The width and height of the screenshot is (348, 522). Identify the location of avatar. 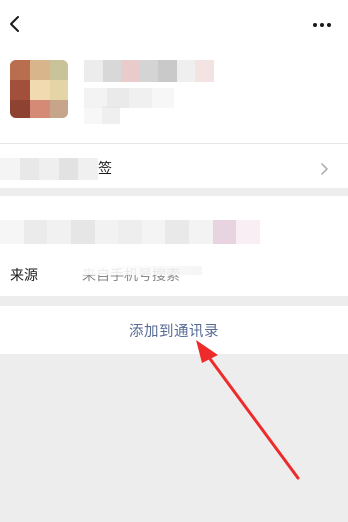
(39, 89).